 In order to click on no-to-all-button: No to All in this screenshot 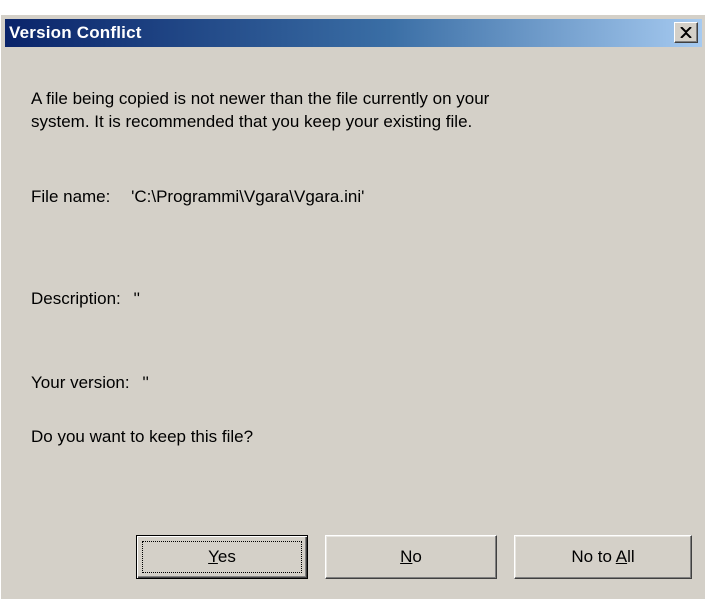, I will do `click(603, 557)`.